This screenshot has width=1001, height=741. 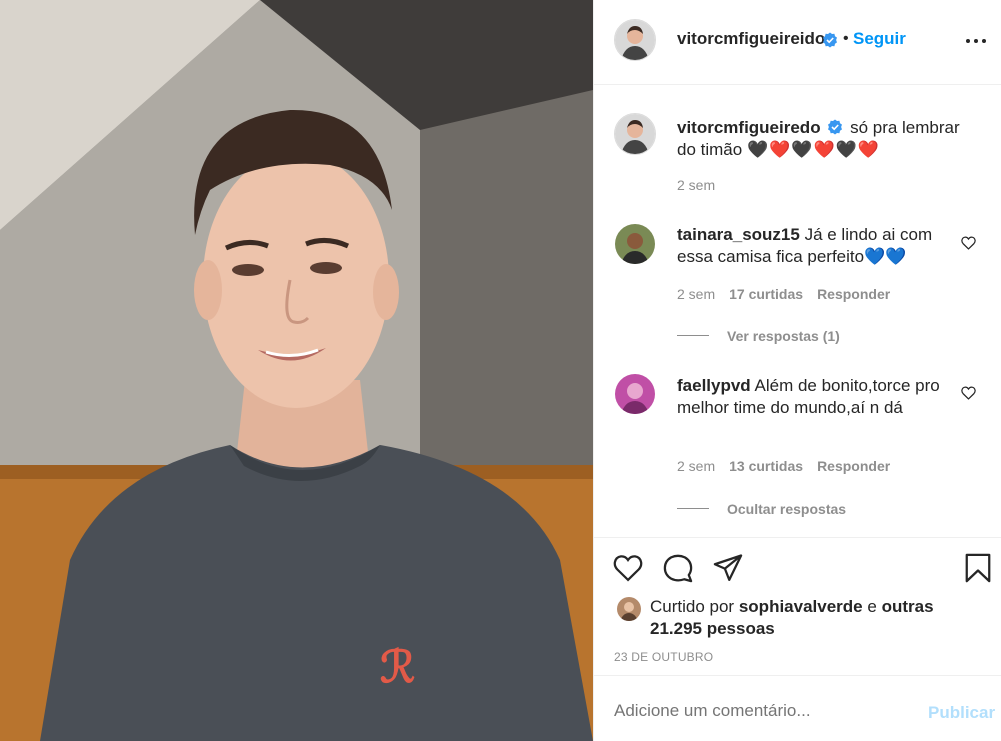 What do you see at coordinates (678, 568) in the screenshot?
I see `comment-bubble-icon` at bounding box center [678, 568].